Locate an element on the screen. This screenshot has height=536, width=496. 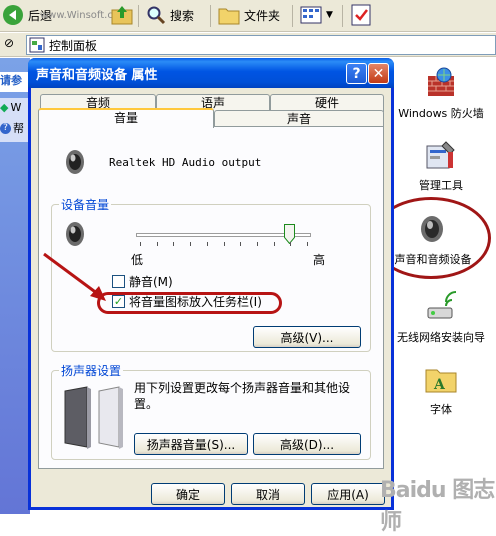
cp-item-fonts-label: 字体 is located at coordinates (441, 409).